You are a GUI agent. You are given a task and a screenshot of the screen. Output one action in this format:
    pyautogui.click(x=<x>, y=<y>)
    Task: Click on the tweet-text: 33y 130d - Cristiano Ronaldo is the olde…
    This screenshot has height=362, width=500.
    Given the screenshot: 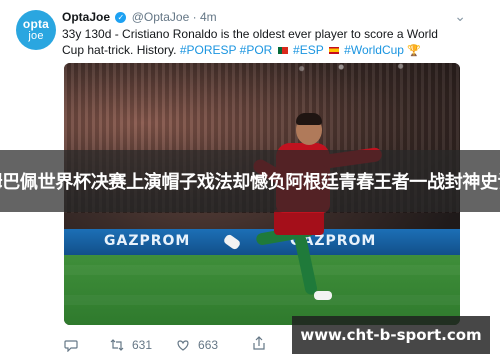 What is the action you would take?
    pyautogui.click(x=262, y=42)
    